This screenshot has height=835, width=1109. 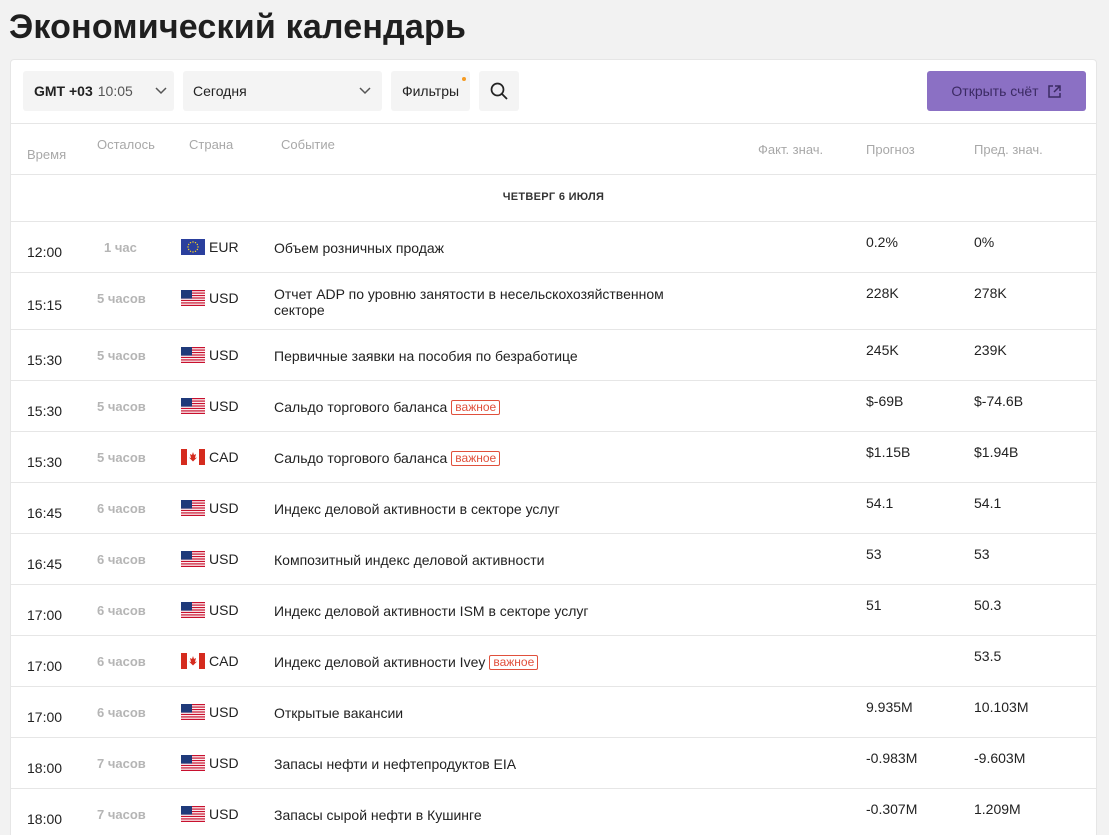 What do you see at coordinates (880, 503) in the screenshot?
I see `forecast-value: 54.1` at bounding box center [880, 503].